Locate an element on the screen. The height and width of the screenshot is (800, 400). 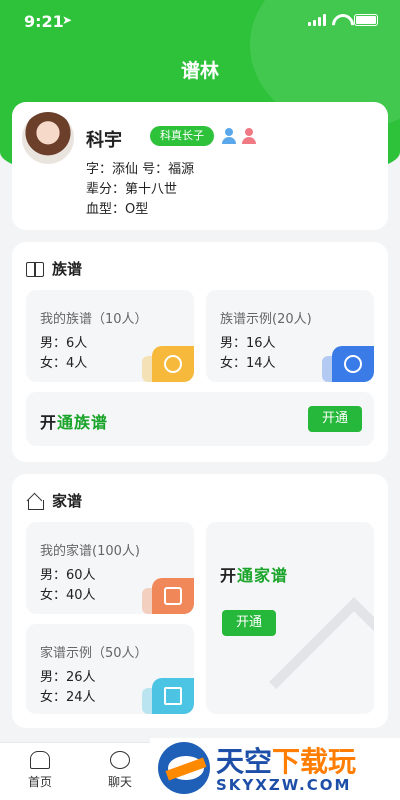
female-count: 女：4人 is located at coordinates (64, 363).